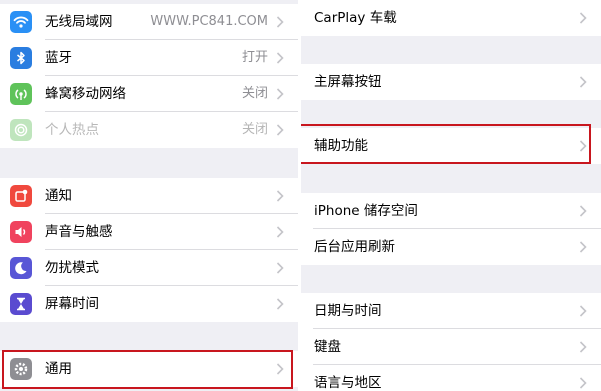  Describe the element at coordinates (149, 22) in the screenshot. I see `settings-row-wifi: 无线局域网 WWW.PC841.COM` at that location.